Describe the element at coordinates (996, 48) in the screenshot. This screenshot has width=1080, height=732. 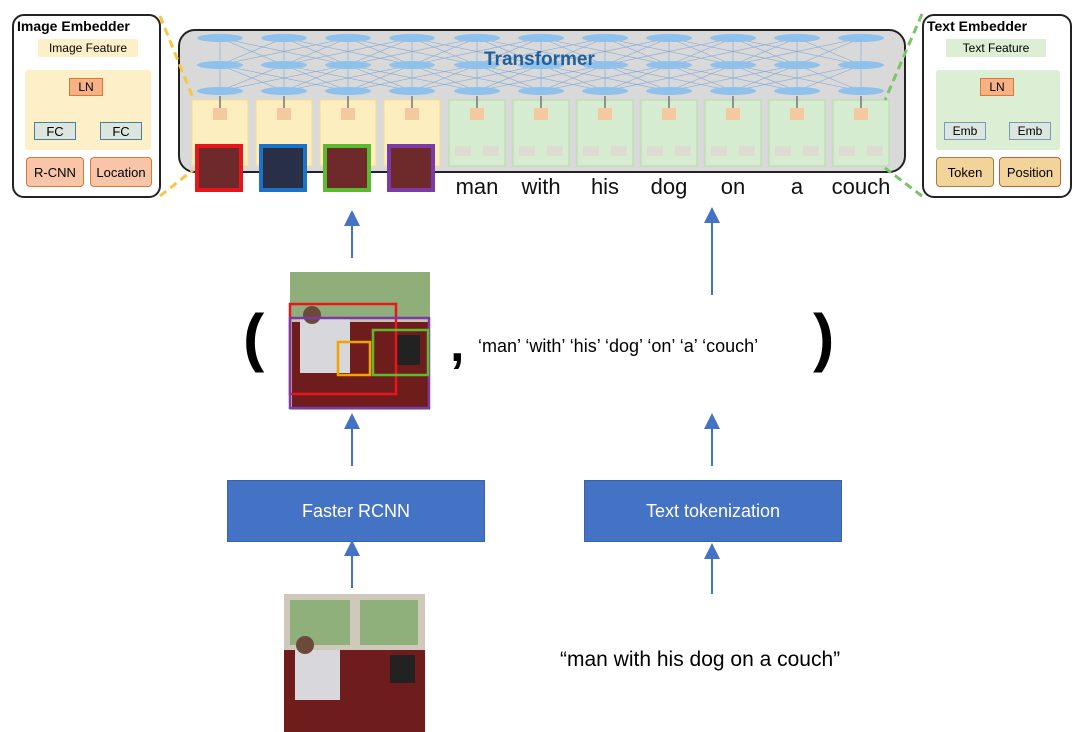
I see `text-feature-label: Text Feature` at that location.